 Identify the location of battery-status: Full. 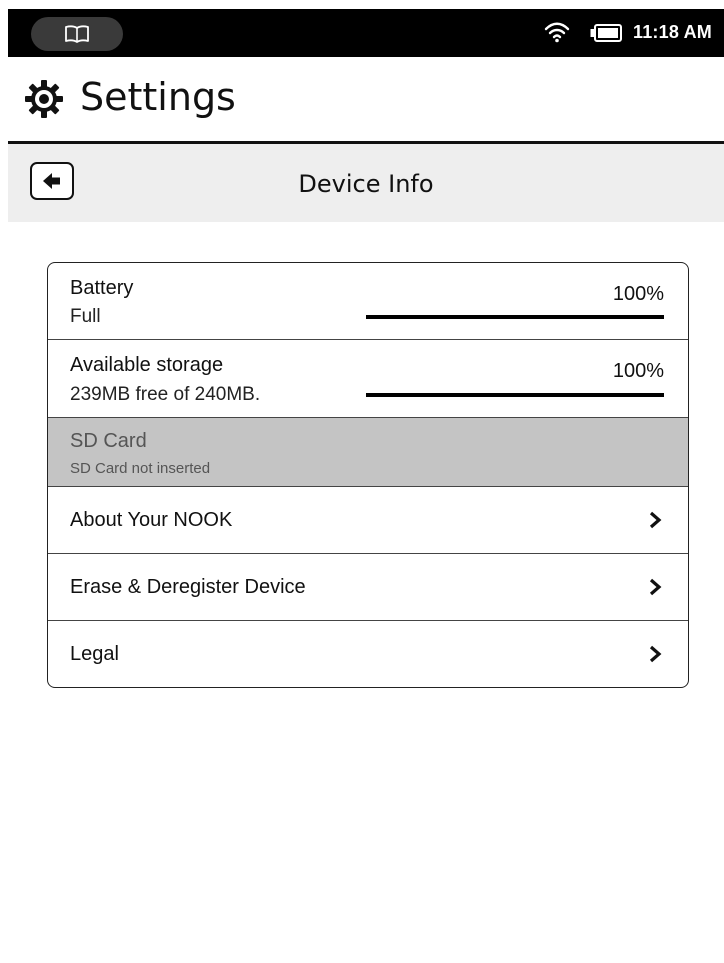
(85, 316).